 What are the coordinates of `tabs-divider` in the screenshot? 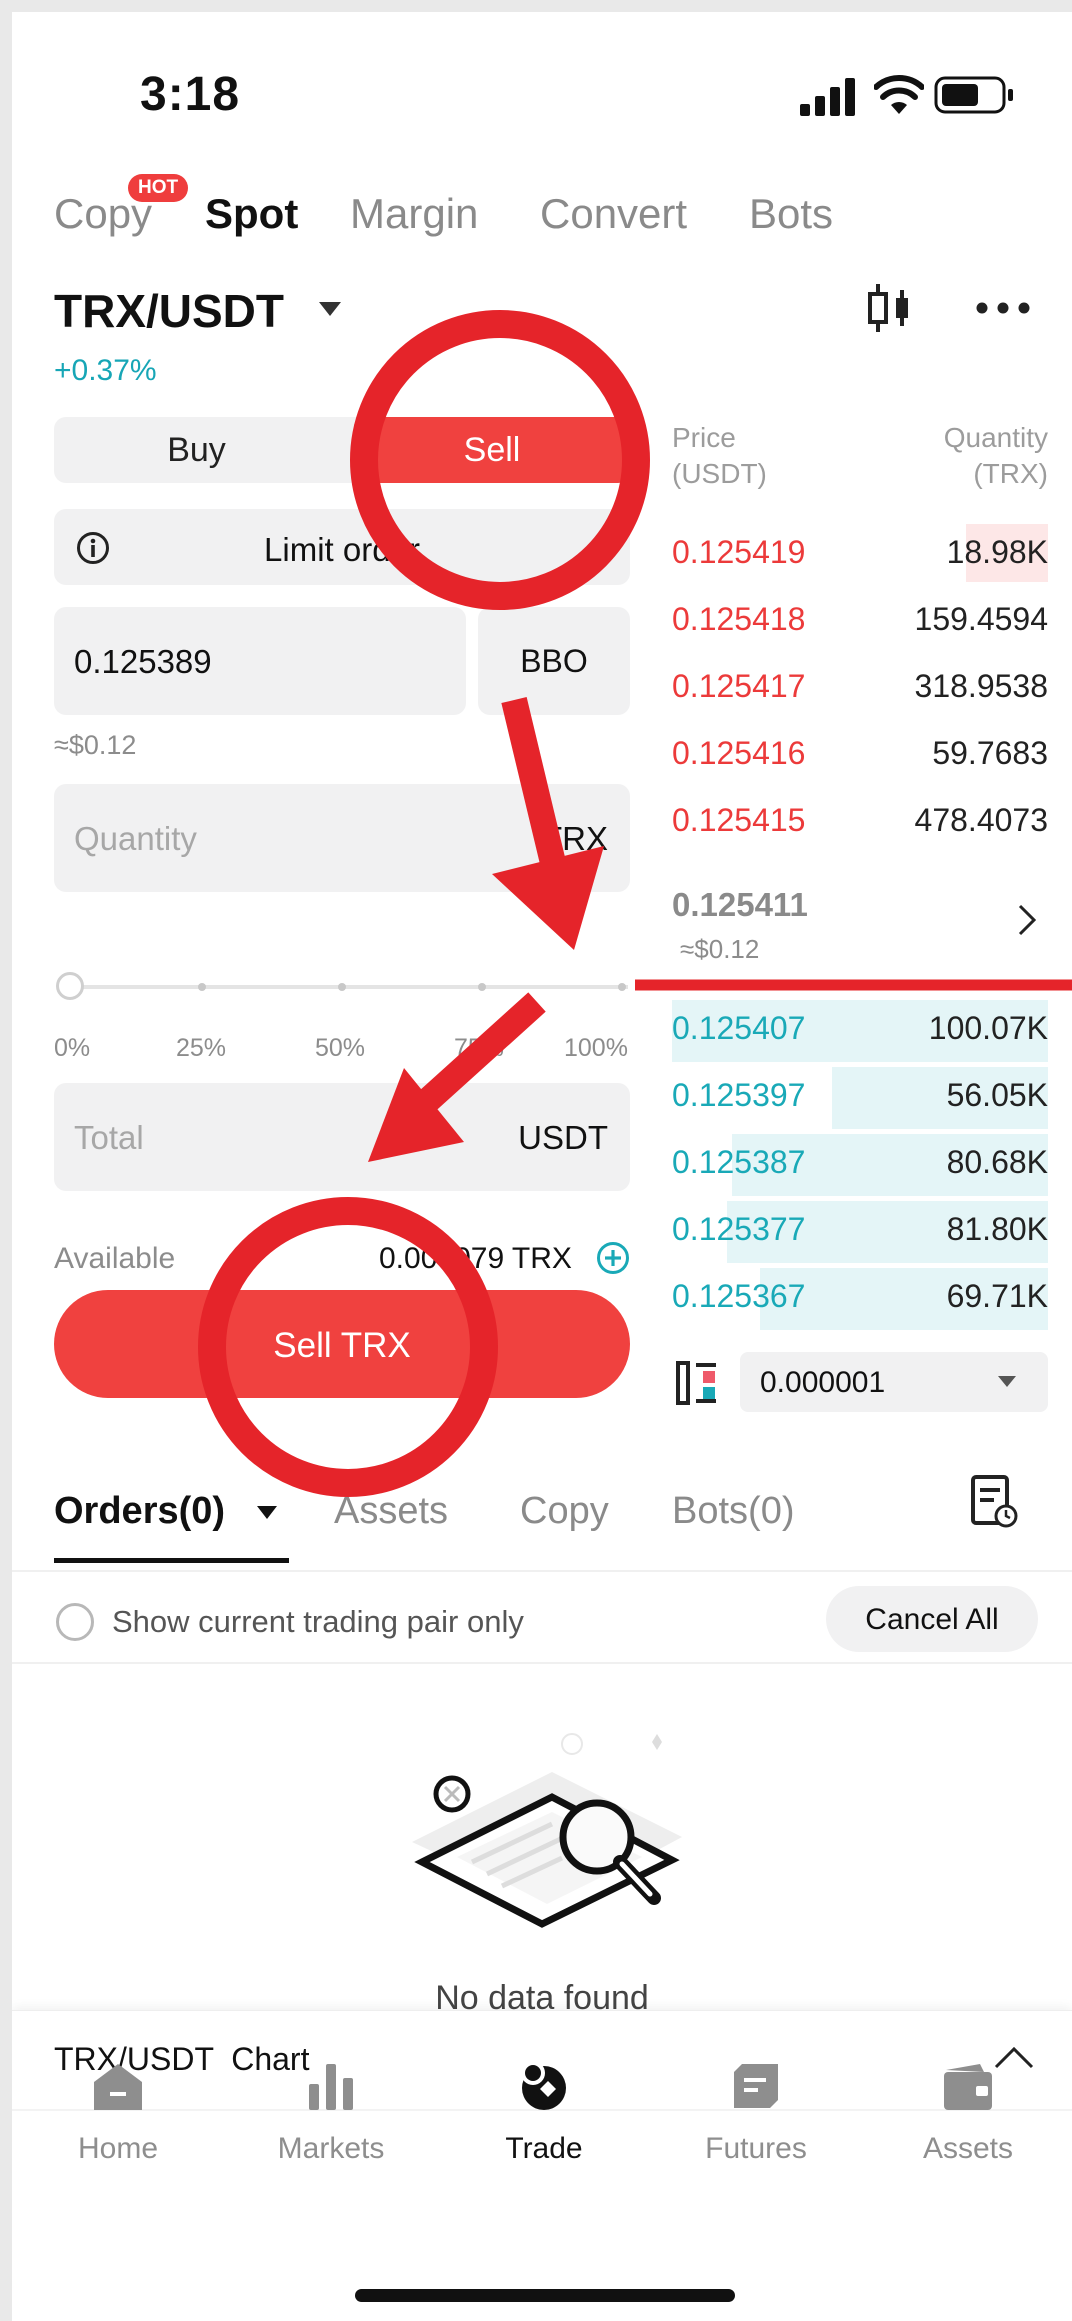 It's located at (542, 1571).